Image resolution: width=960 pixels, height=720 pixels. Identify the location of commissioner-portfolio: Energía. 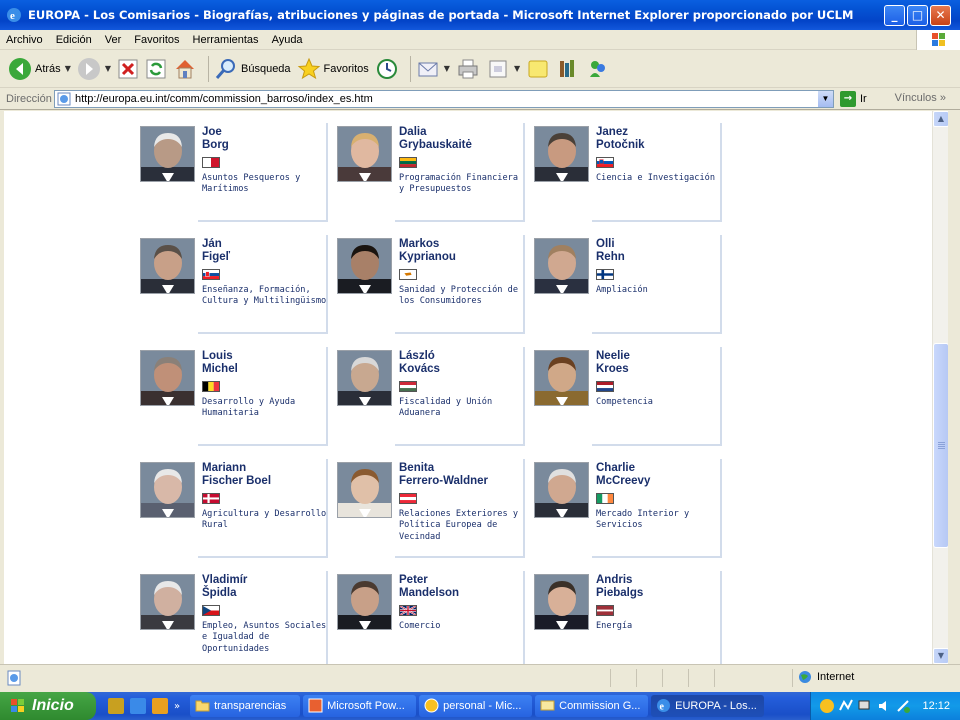
(660, 626).